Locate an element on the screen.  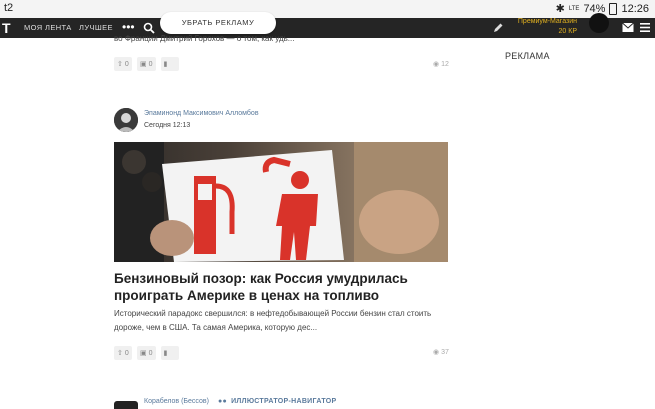
write-post-icon is located at coordinates (498, 28).